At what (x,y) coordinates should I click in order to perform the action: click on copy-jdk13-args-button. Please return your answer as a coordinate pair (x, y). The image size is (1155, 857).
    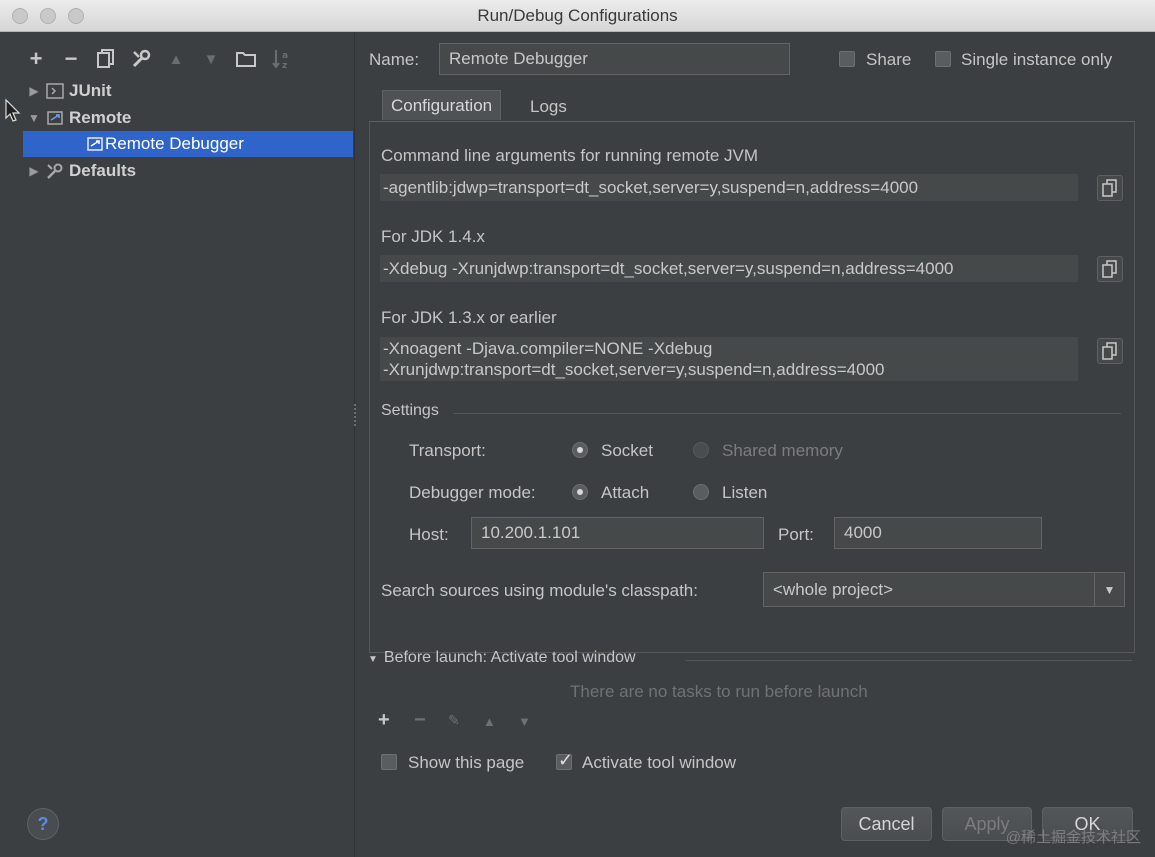
    Looking at the image, I should click on (1110, 351).